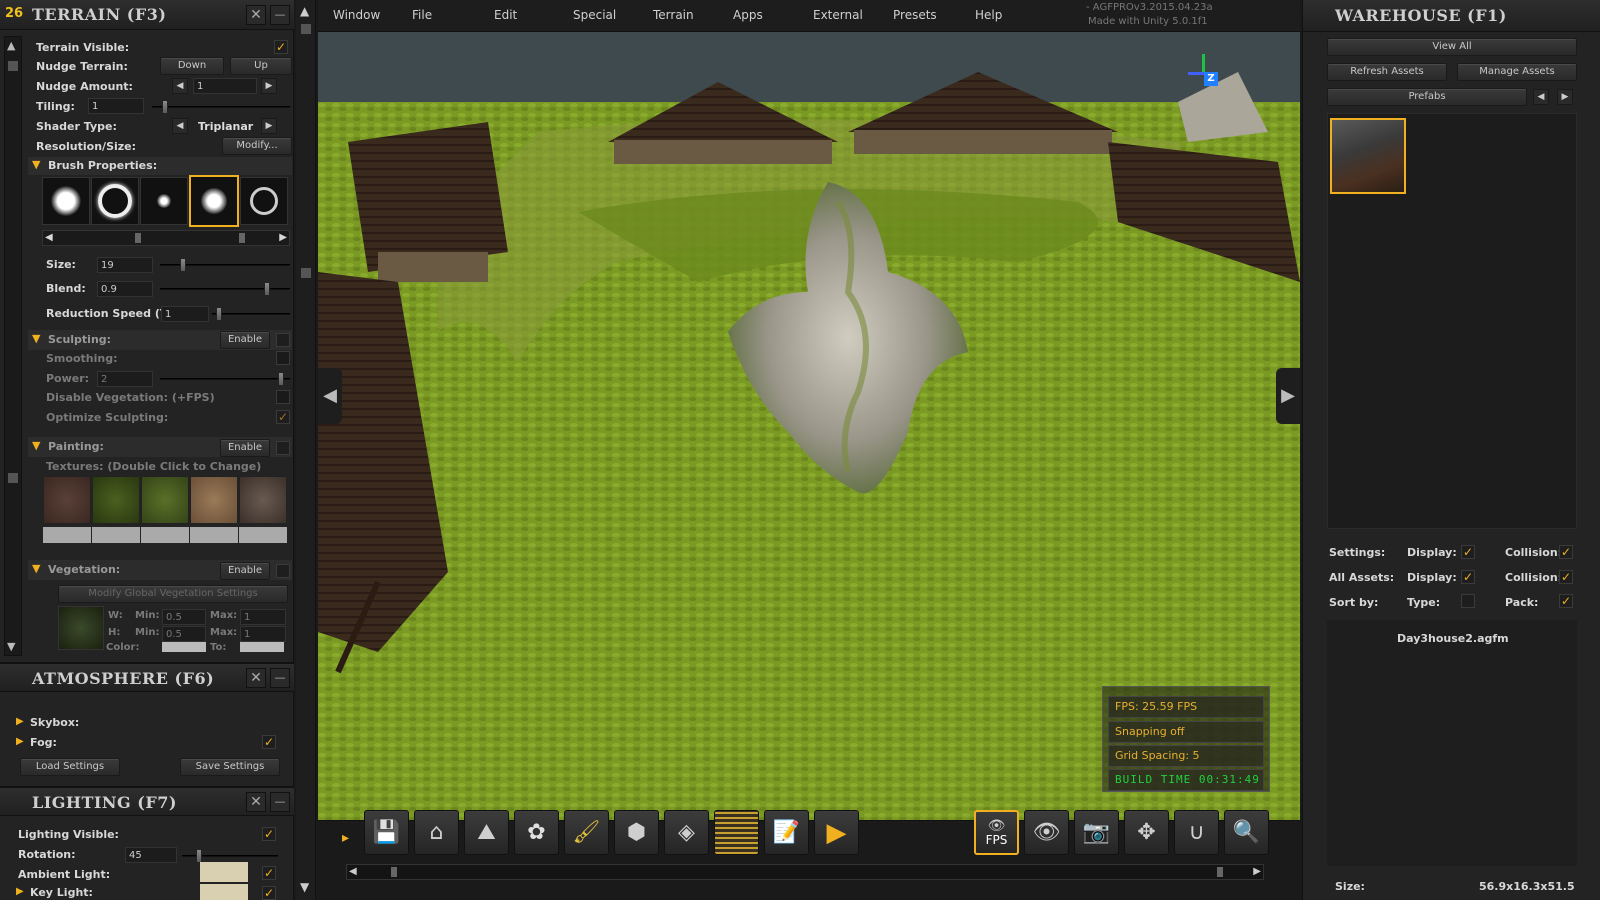 The width and height of the screenshot is (1600, 900). What do you see at coordinates (251, 314) in the screenshot?
I see `reduction-slider` at bounding box center [251, 314].